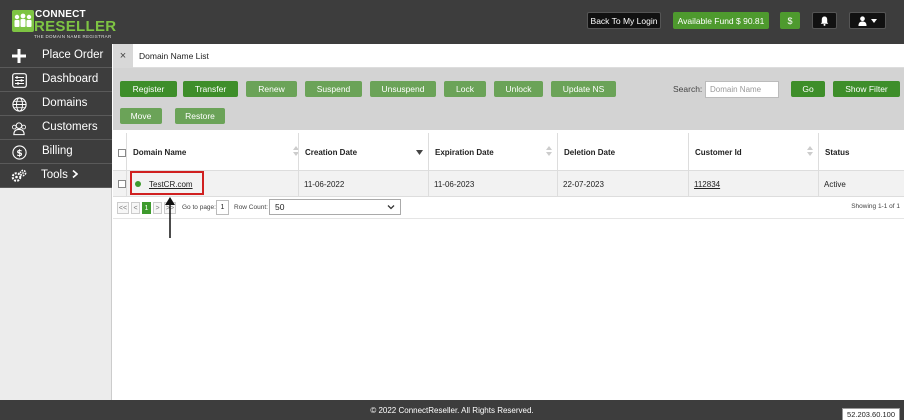  Describe the element at coordinates (215, 152) in the screenshot. I see `column-domain-name: Domain Name` at that location.